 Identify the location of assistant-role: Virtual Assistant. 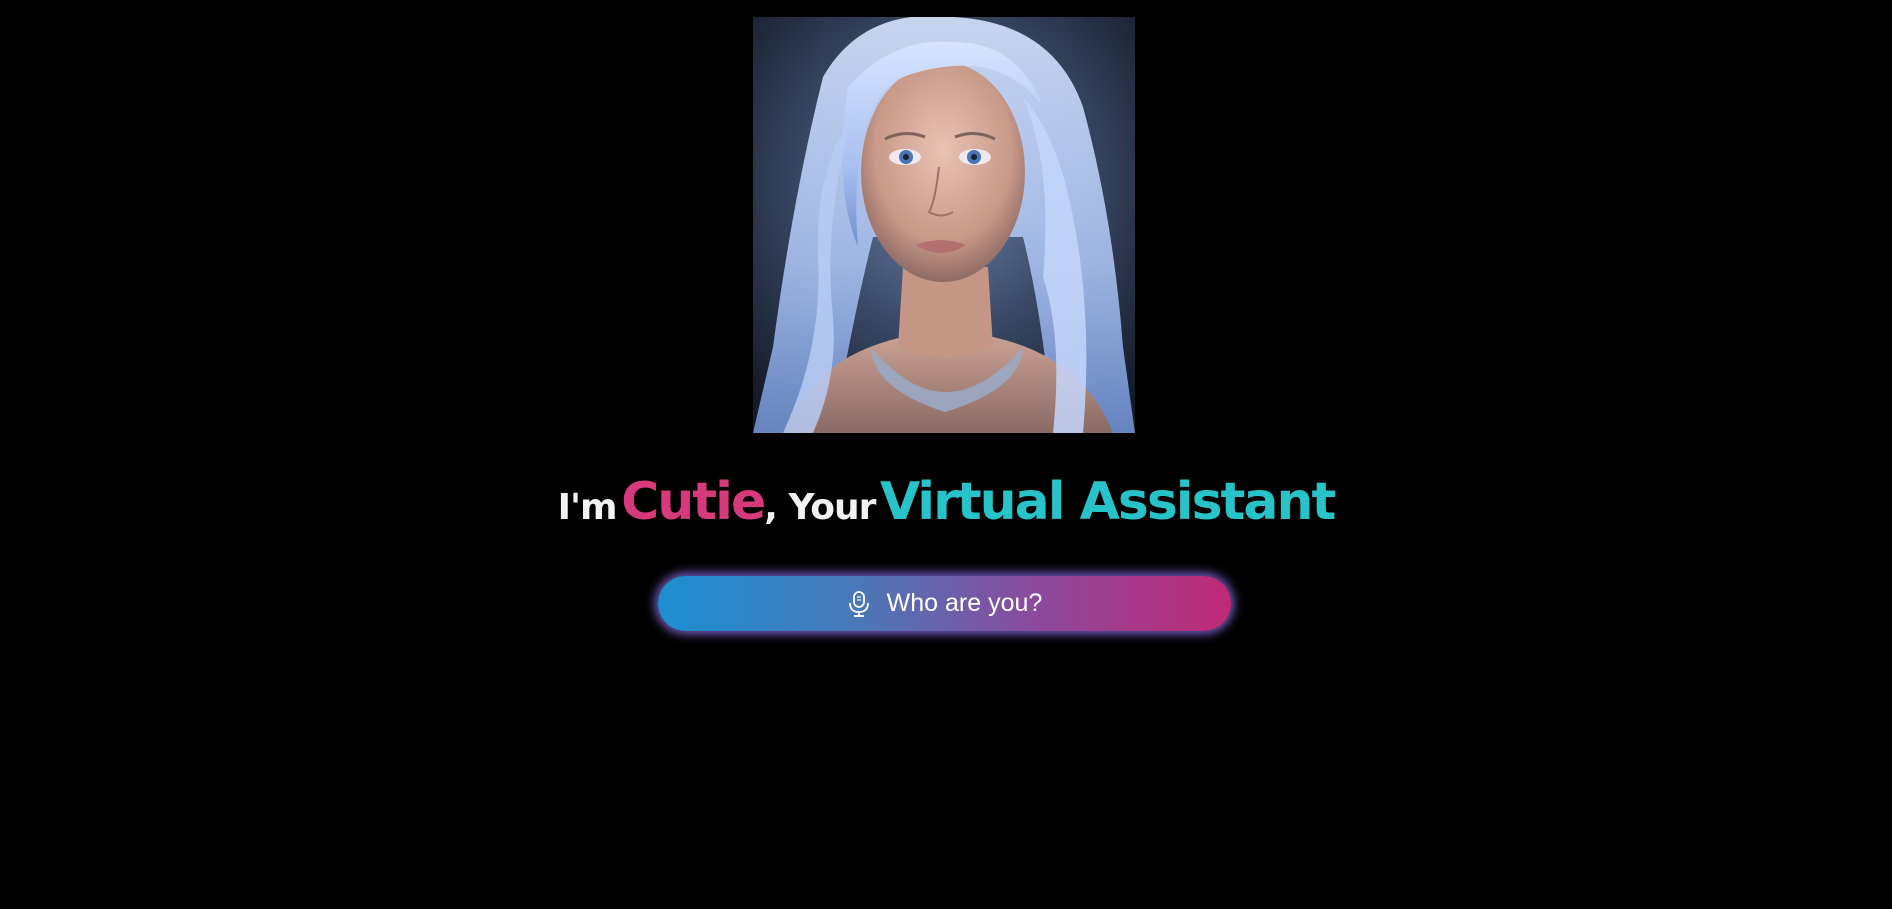
(1107, 502).